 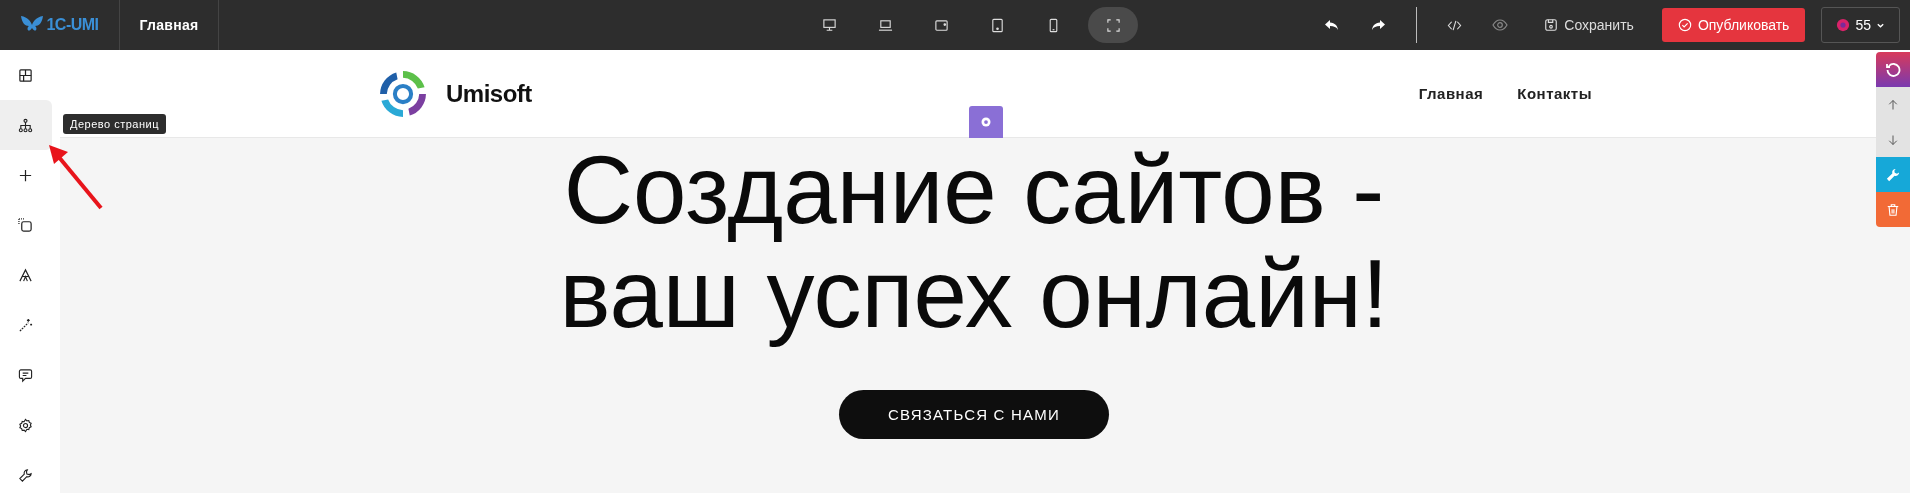 What do you see at coordinates (1451, 93) in the screenshot?
I see `nav-link: Главная` at bounding box center [1451, 93].